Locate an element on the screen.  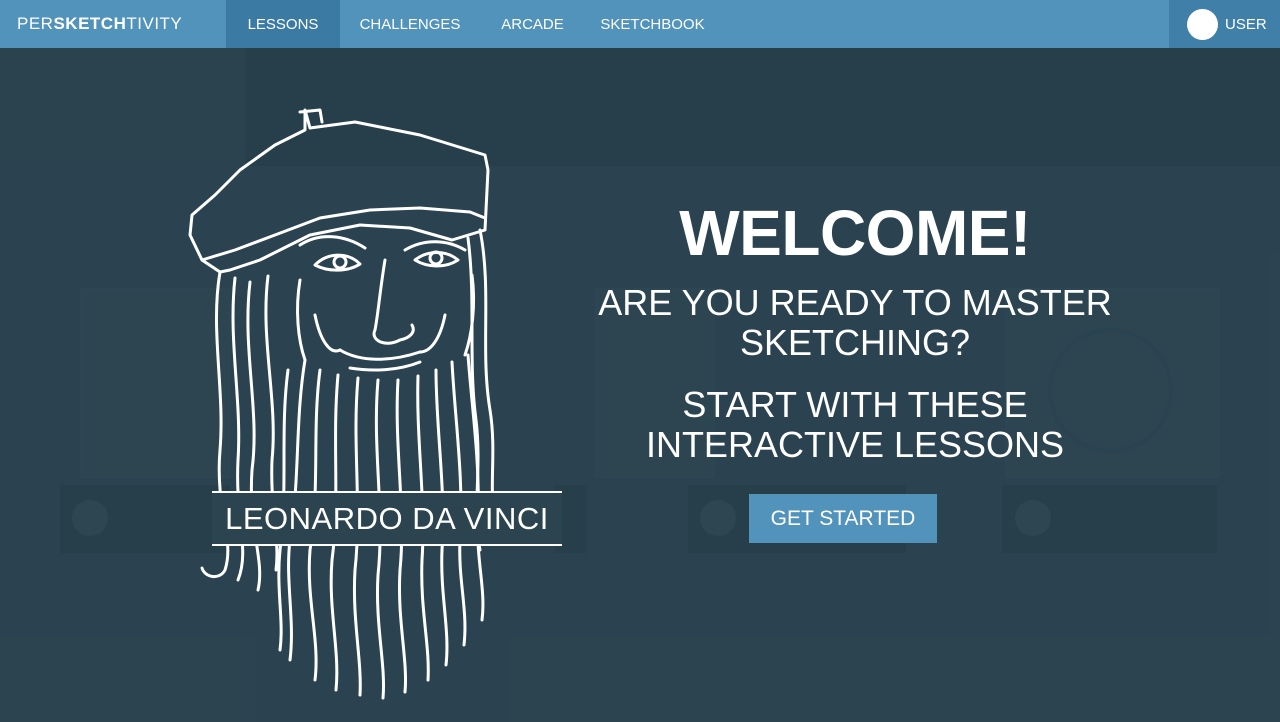
welcome-subtitle-line: ARE YOU READY TO MASTER is located at coordinates (855, 302).